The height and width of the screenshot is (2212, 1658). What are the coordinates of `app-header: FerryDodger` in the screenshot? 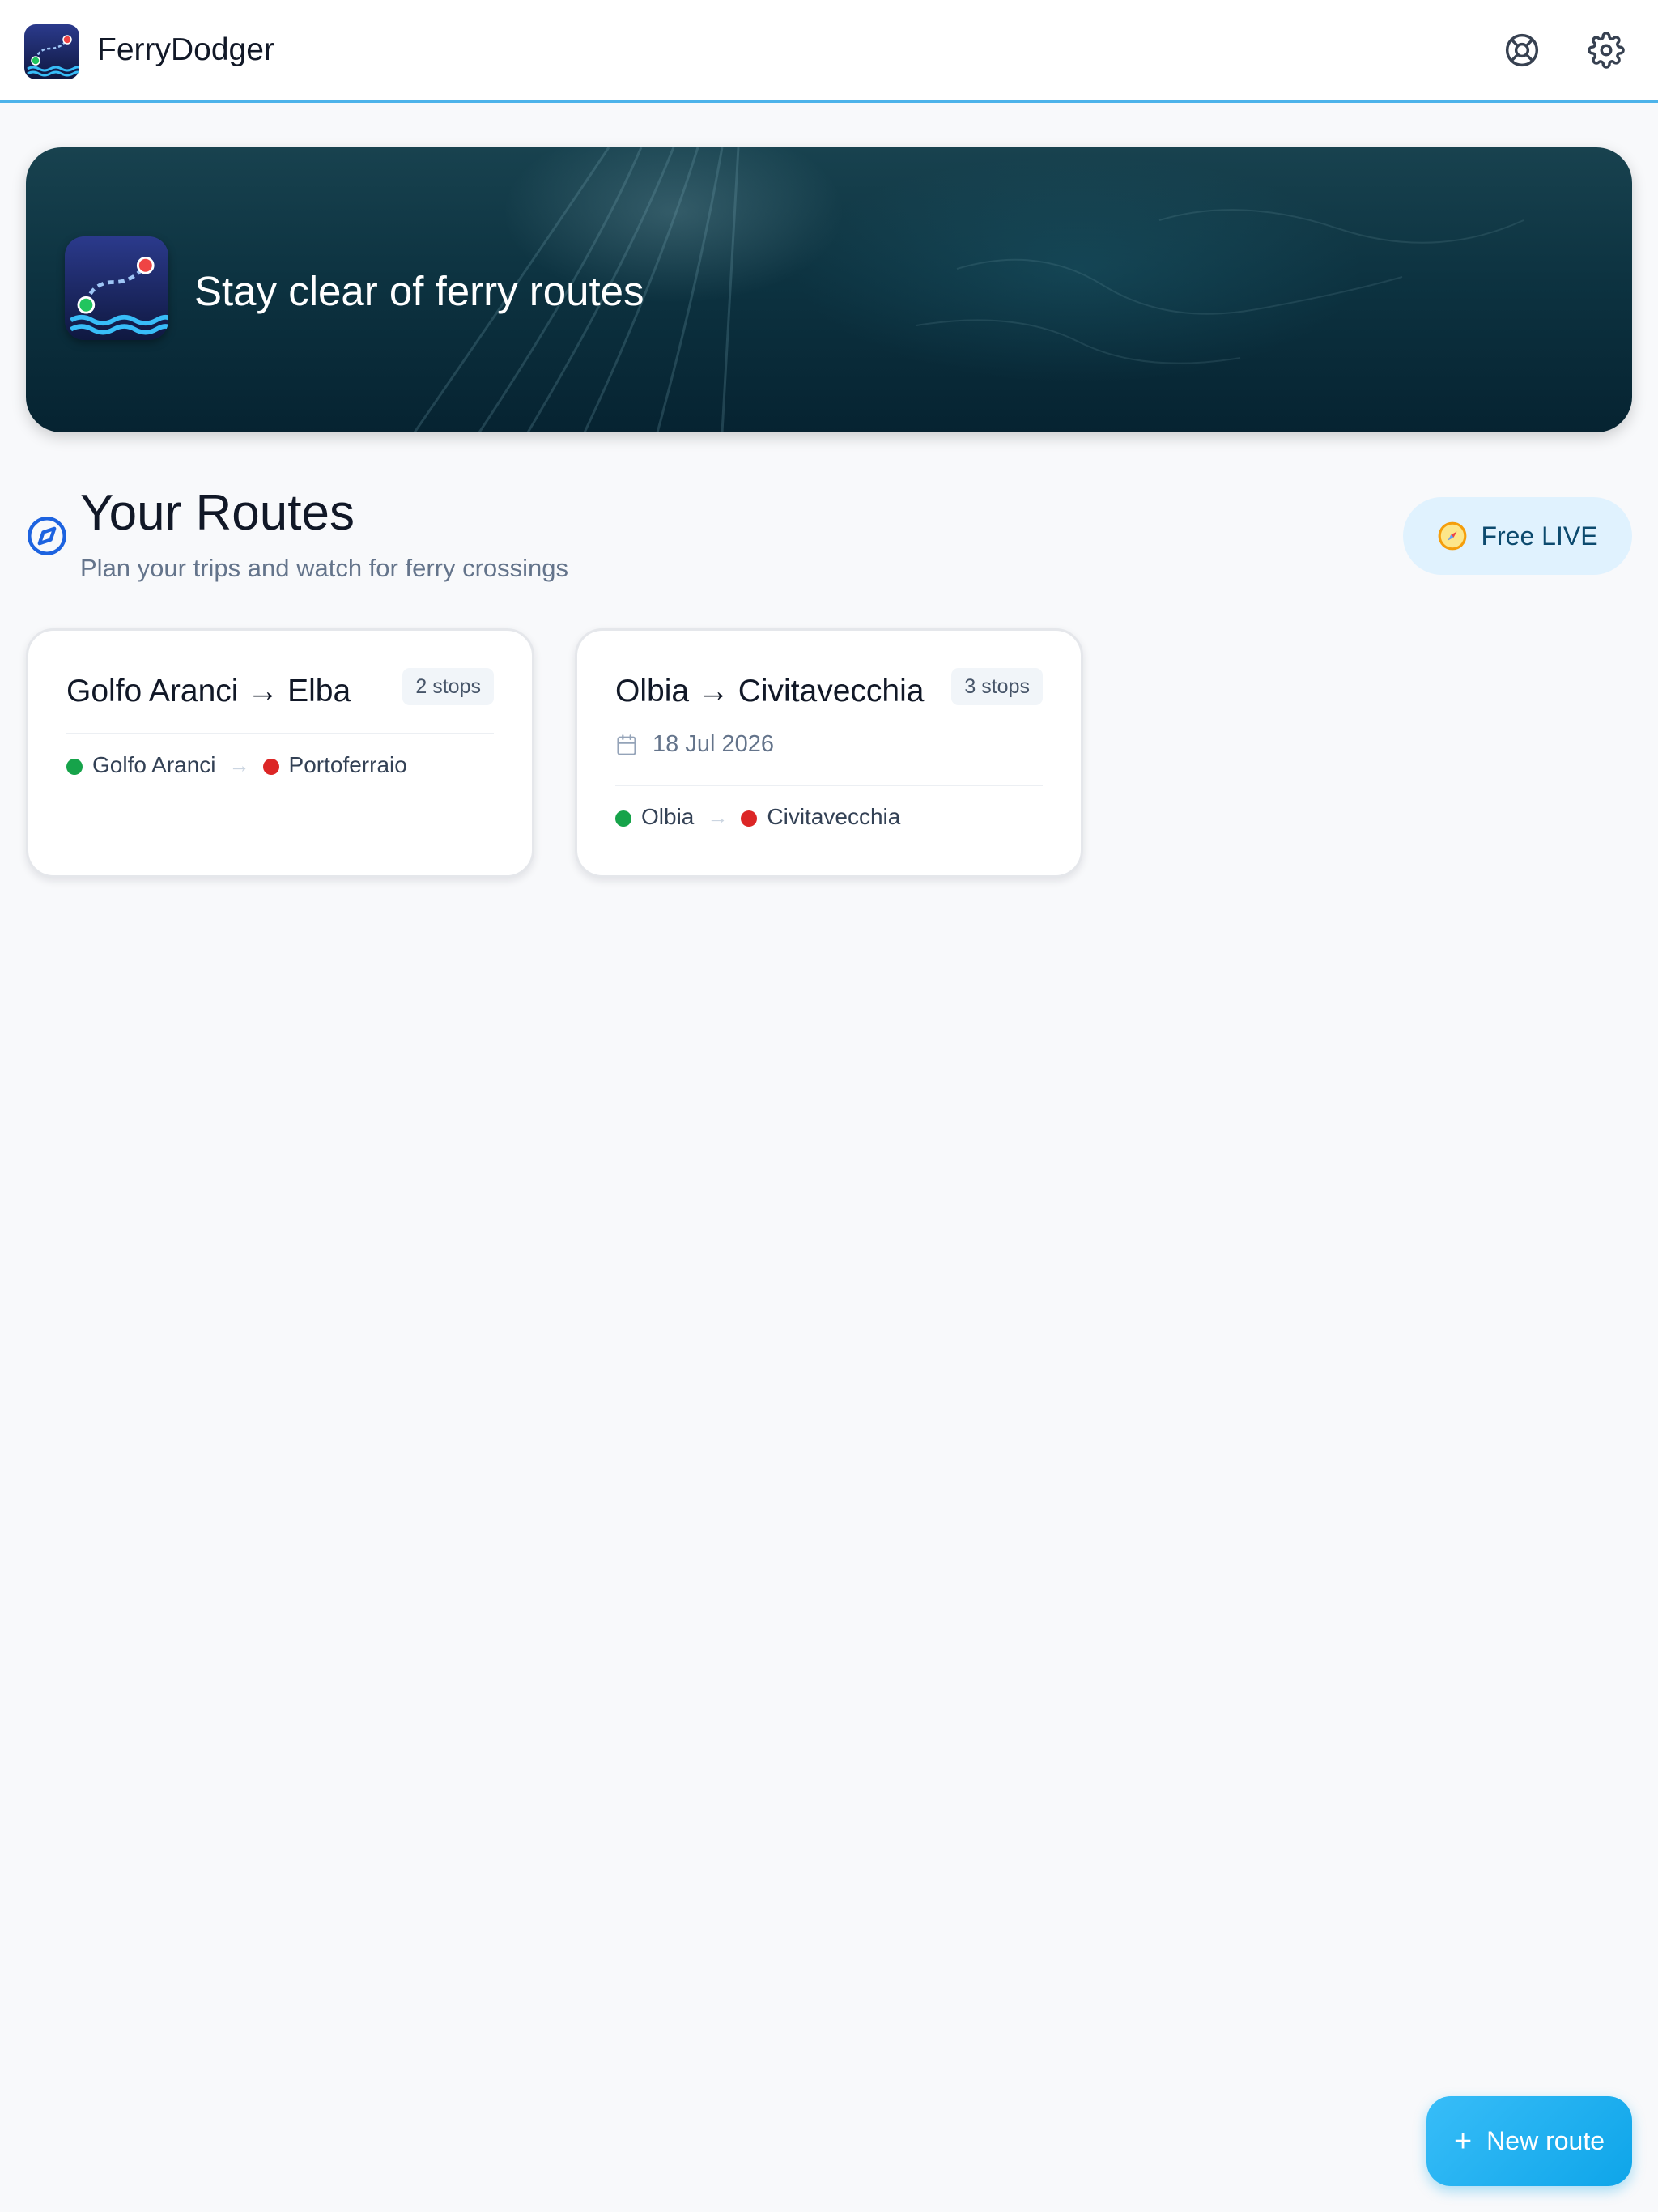 It's located at (829, 52).